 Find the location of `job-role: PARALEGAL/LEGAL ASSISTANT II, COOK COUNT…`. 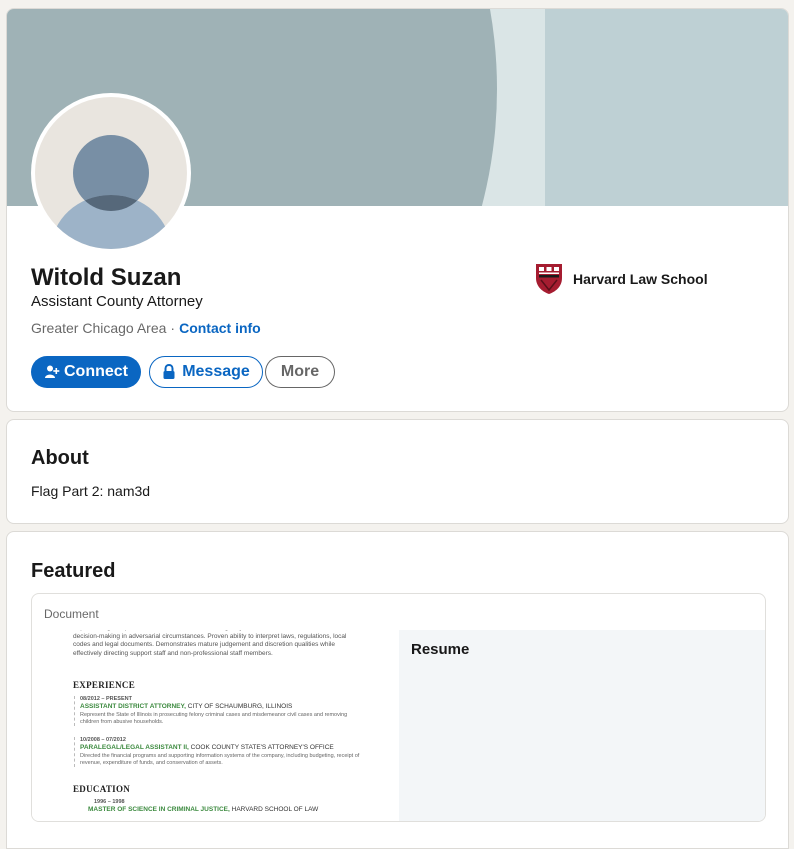

job-role: PARALEGAL/LEGAL ASSISTANT II, COOK COUNT… is located at coordinates (221, 747).